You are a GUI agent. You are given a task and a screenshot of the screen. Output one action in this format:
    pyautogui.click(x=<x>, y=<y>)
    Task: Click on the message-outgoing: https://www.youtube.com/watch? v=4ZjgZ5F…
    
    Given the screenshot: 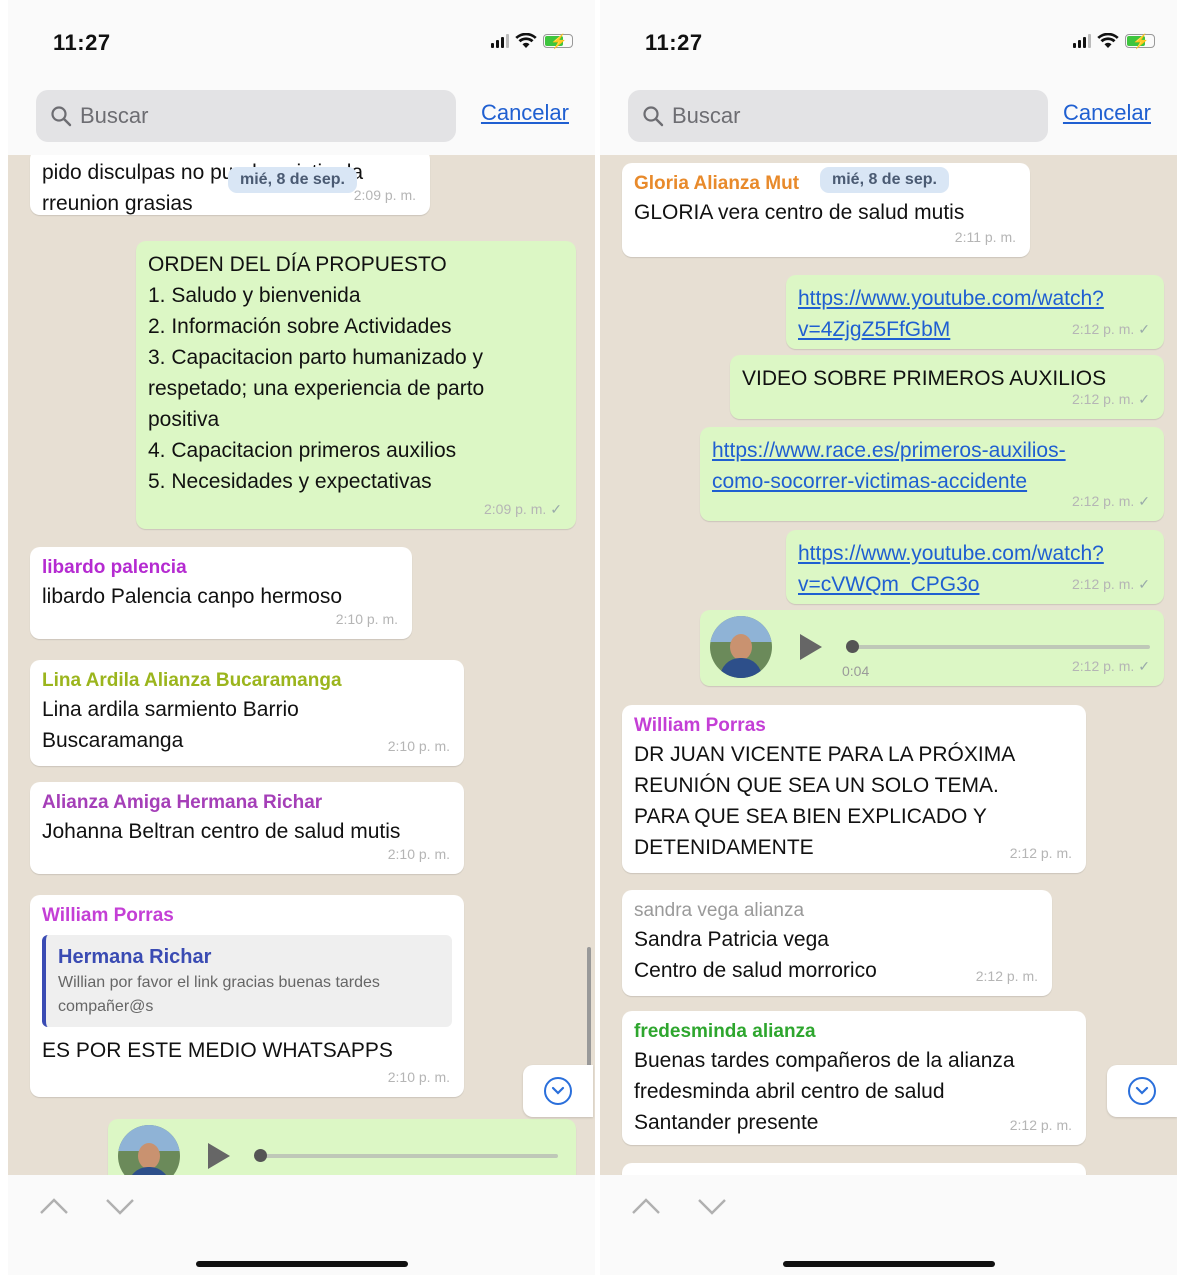 What is the action you would take?
    pyautogui.click(x=975, y=312)
    